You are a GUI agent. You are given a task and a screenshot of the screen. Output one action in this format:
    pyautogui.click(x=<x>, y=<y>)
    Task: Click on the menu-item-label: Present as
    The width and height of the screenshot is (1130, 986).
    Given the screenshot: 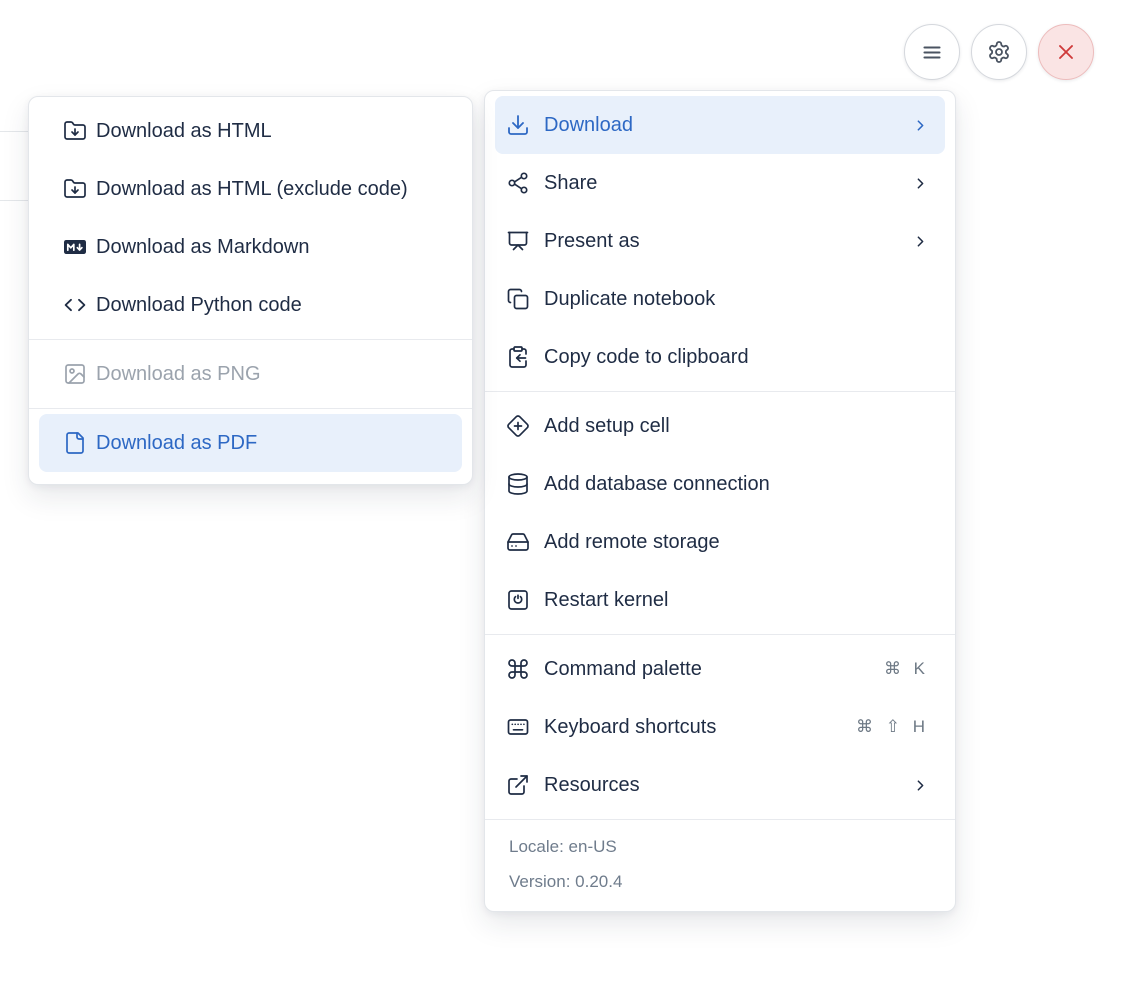 What is the action you would take?
    pyautogui.click(x=592, y=240)
    